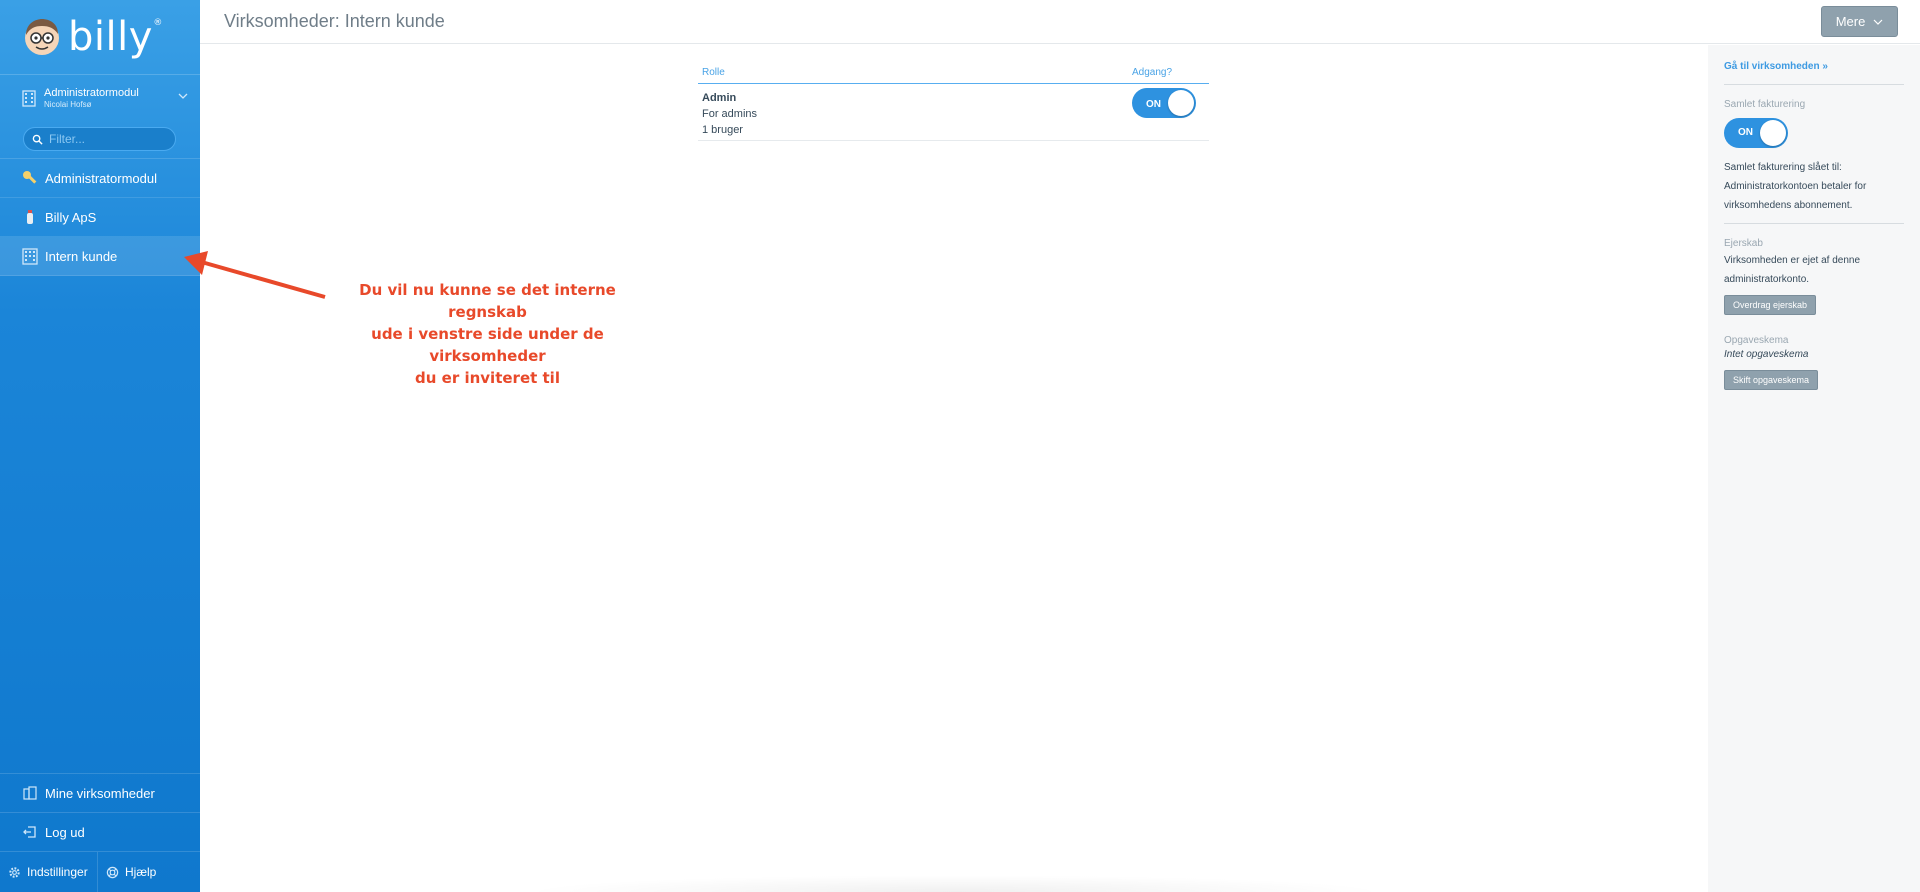 The height and width of the screenshot is (892, 1920). I want to click on sidebar-item-label: Mine virksomheder, so click(100, 793).